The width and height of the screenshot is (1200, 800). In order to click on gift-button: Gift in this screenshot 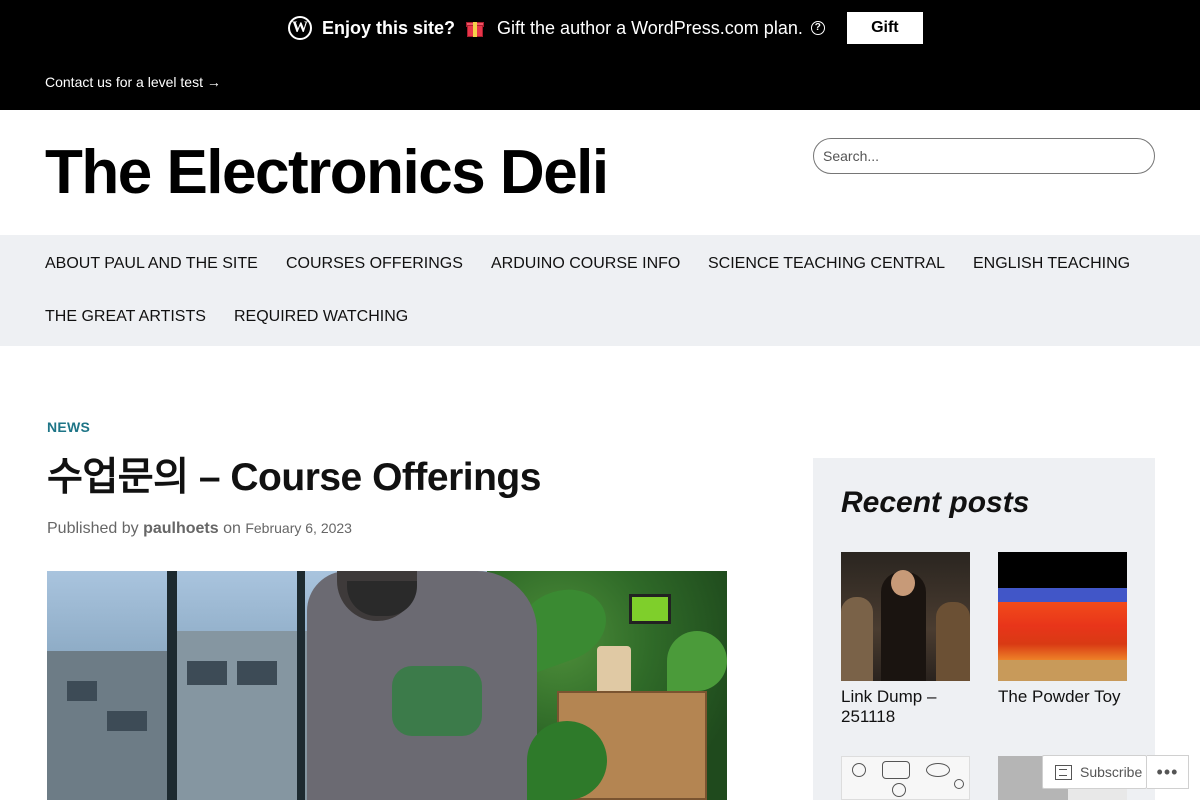, I will do `click(884, 28)`.